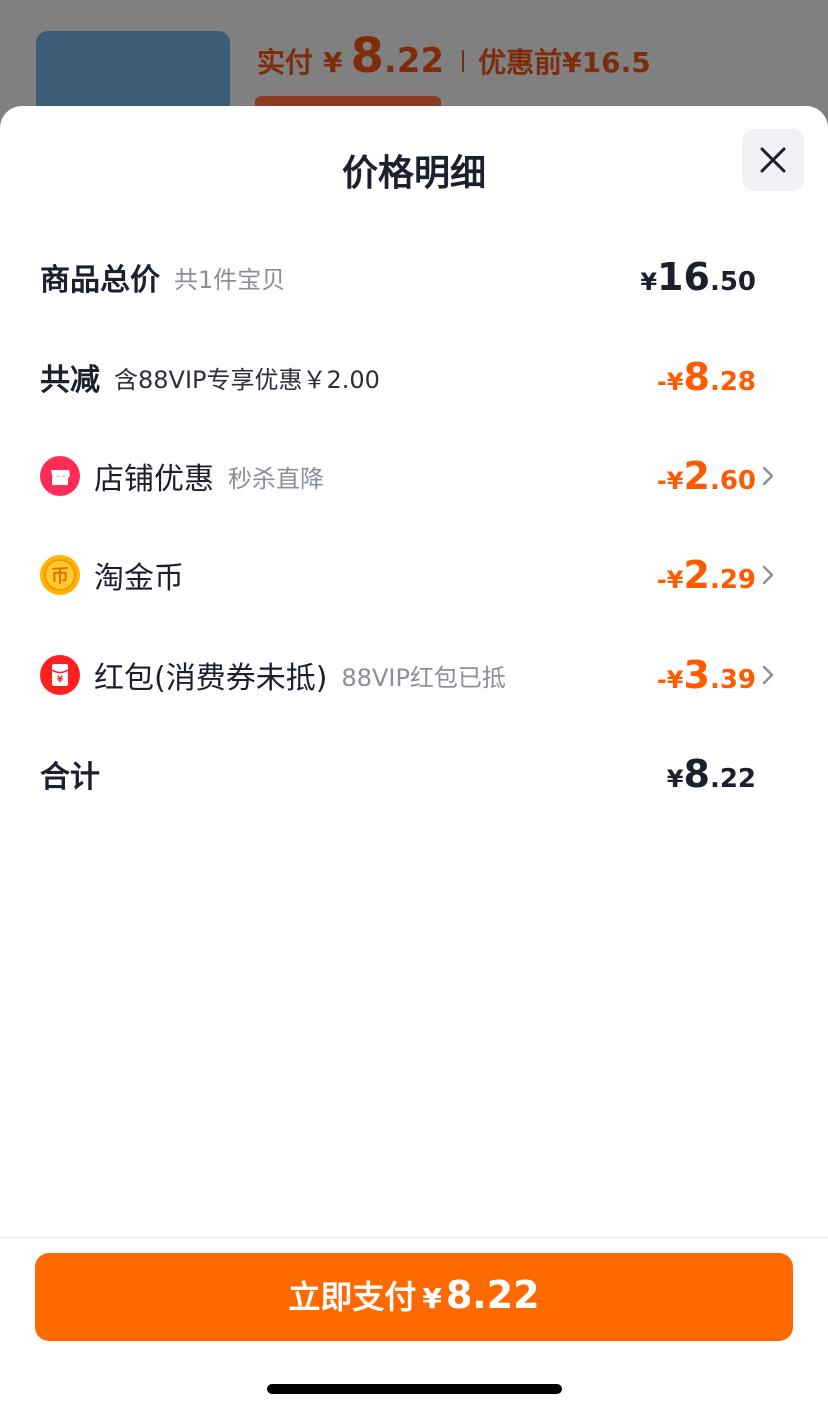 Image resolution: width=828 pixels, height=1413 pixels. What do you see at coordinates (732, 580) in the screenshot?
I see `price-dec: .29` at bounding box center [732, 580].